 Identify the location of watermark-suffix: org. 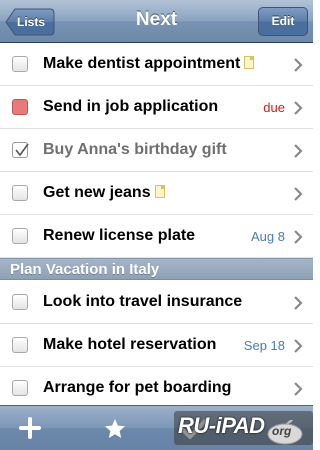
(282, 431).